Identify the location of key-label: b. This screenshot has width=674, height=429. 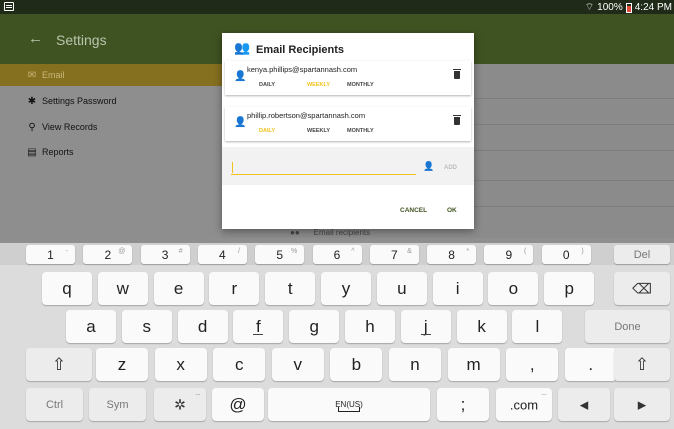
(356, 364).